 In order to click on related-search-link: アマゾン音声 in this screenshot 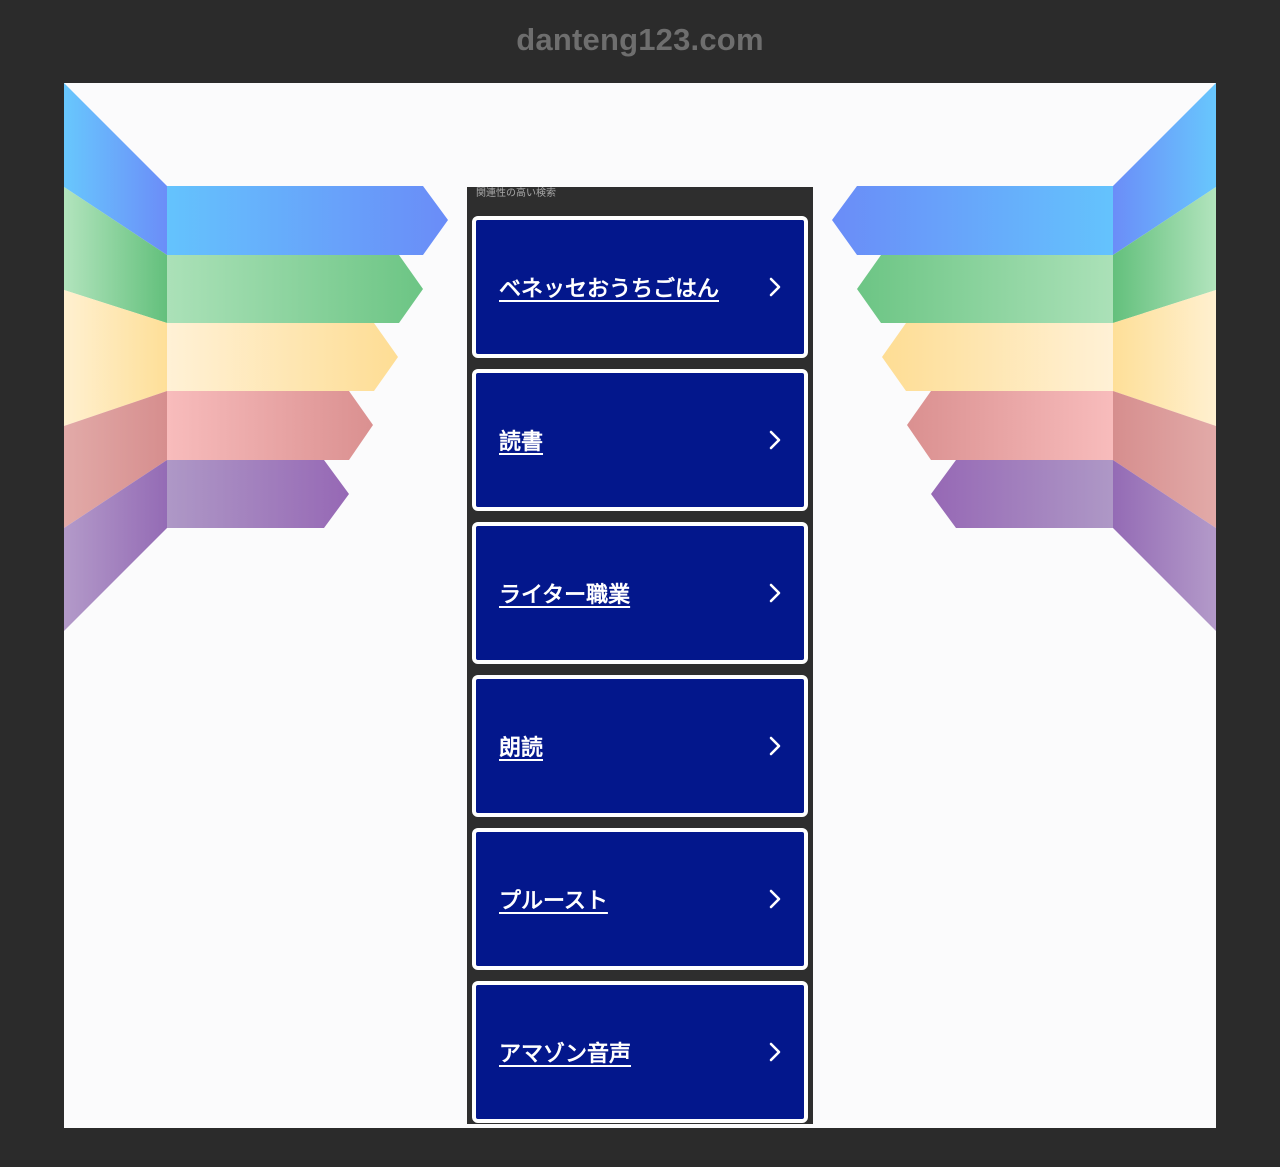, I will do `click(640, 1052)`.